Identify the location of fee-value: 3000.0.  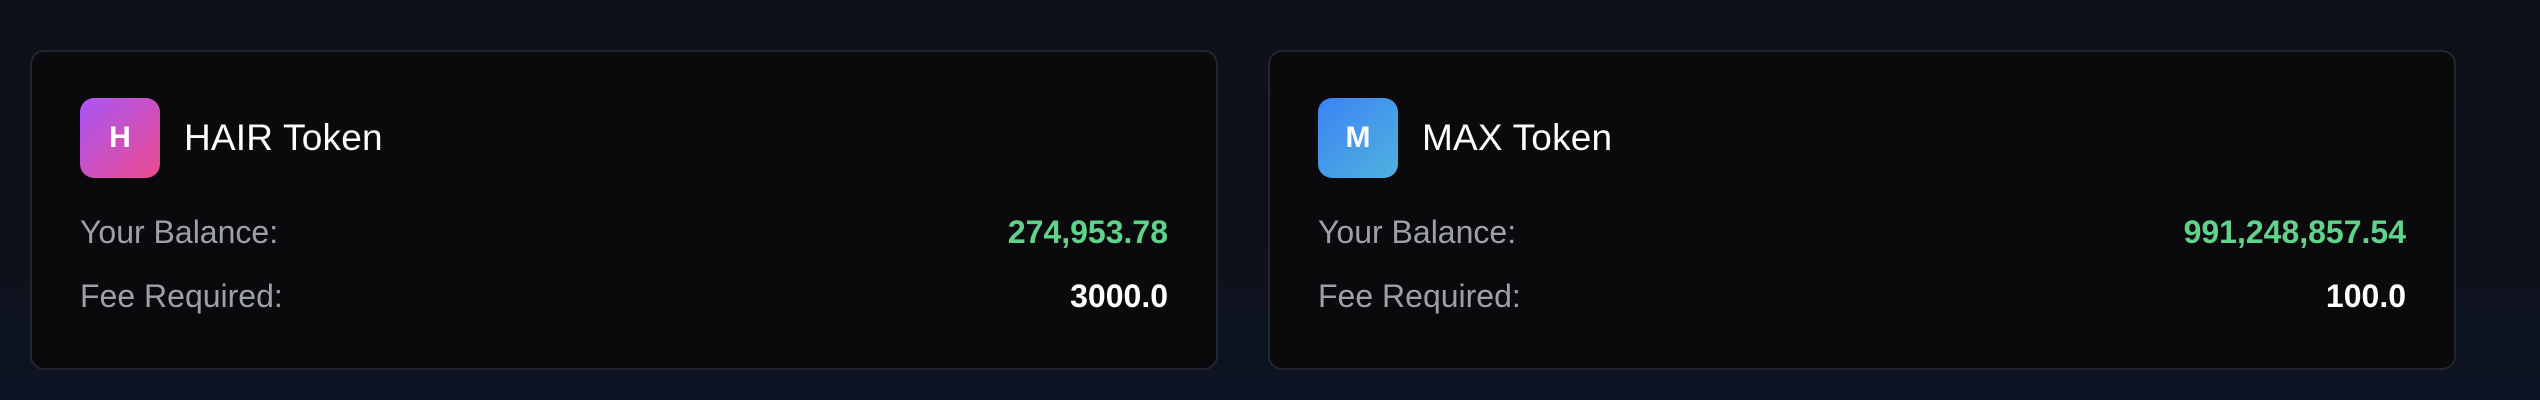
(1119, 295).